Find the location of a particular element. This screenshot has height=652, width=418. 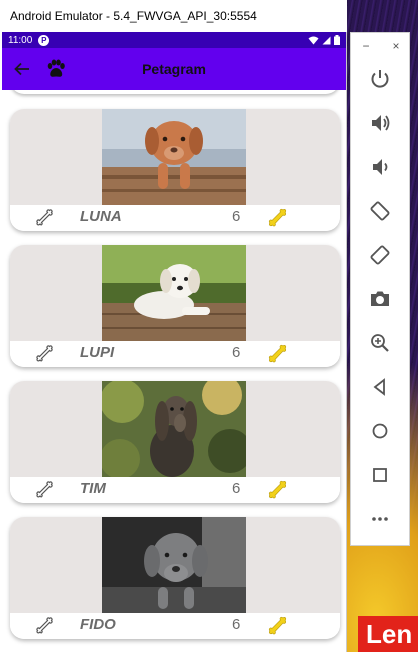

volume-up-icon is located at coordinates (381, 123).